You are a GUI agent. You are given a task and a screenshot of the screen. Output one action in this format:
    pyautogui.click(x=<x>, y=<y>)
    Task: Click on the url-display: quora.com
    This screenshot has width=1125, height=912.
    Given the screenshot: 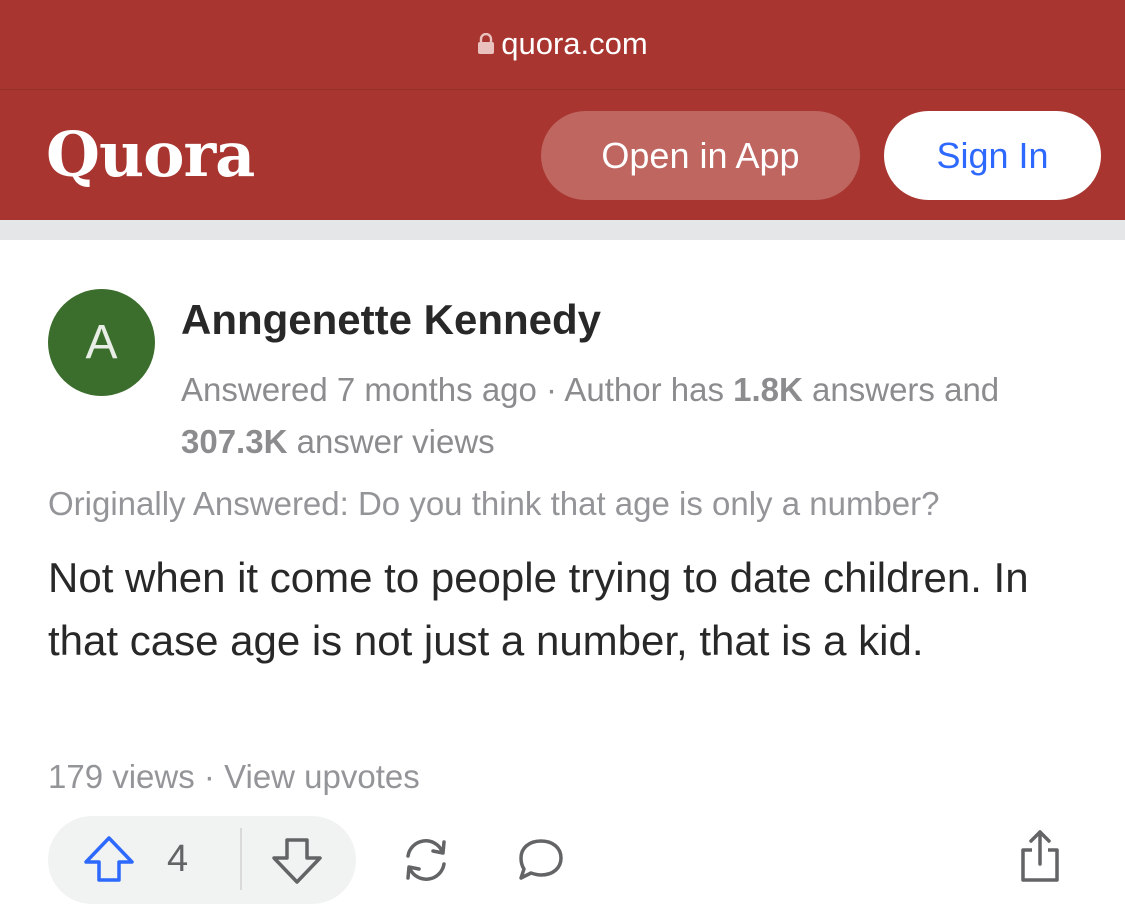 What is the action you would take?
    pyautogui.click(x=562, y=43)
    